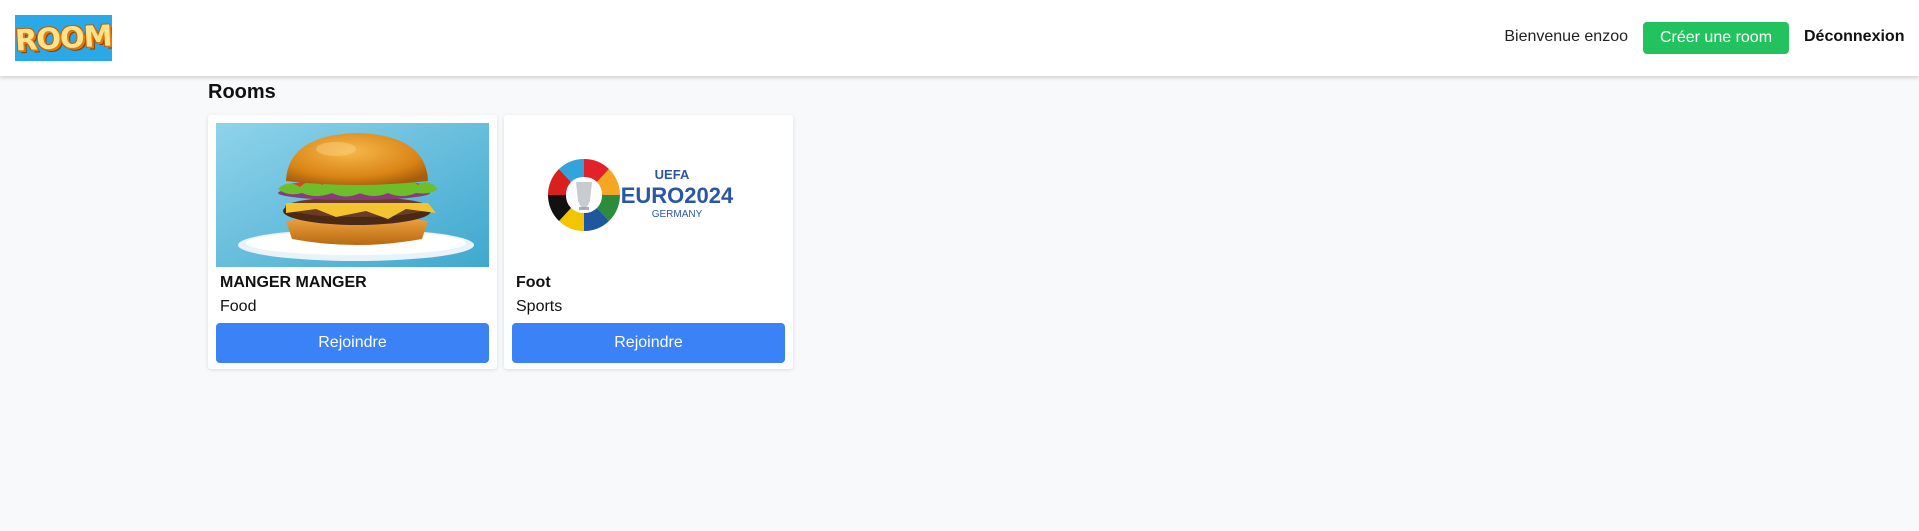 The image size is (1919, 531). Describe the element at coordinates (1854, 37) in the screenshot. I see `logout-link: Déconnexion` at that location.